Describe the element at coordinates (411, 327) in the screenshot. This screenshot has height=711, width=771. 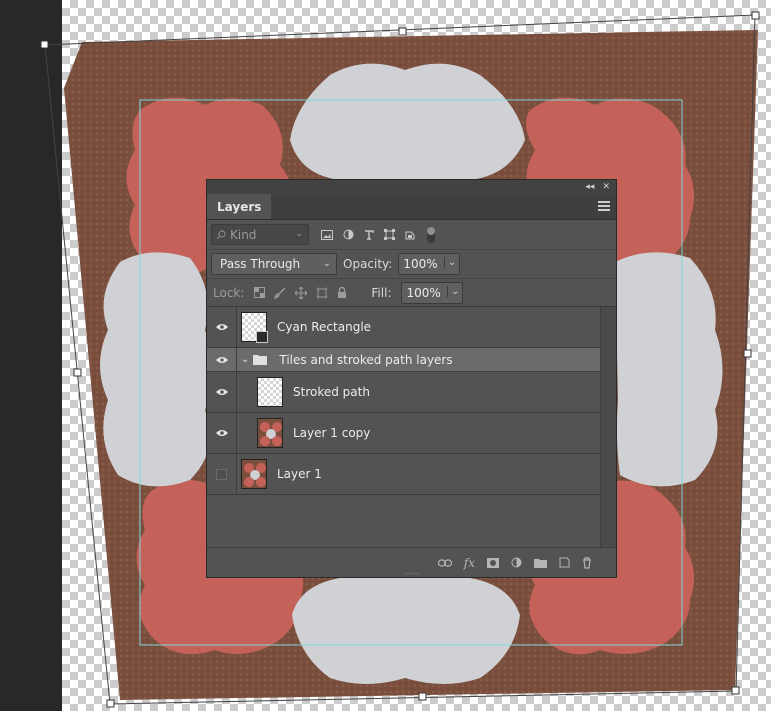
I see `layer-row: Cyan Rectangle` at that location.